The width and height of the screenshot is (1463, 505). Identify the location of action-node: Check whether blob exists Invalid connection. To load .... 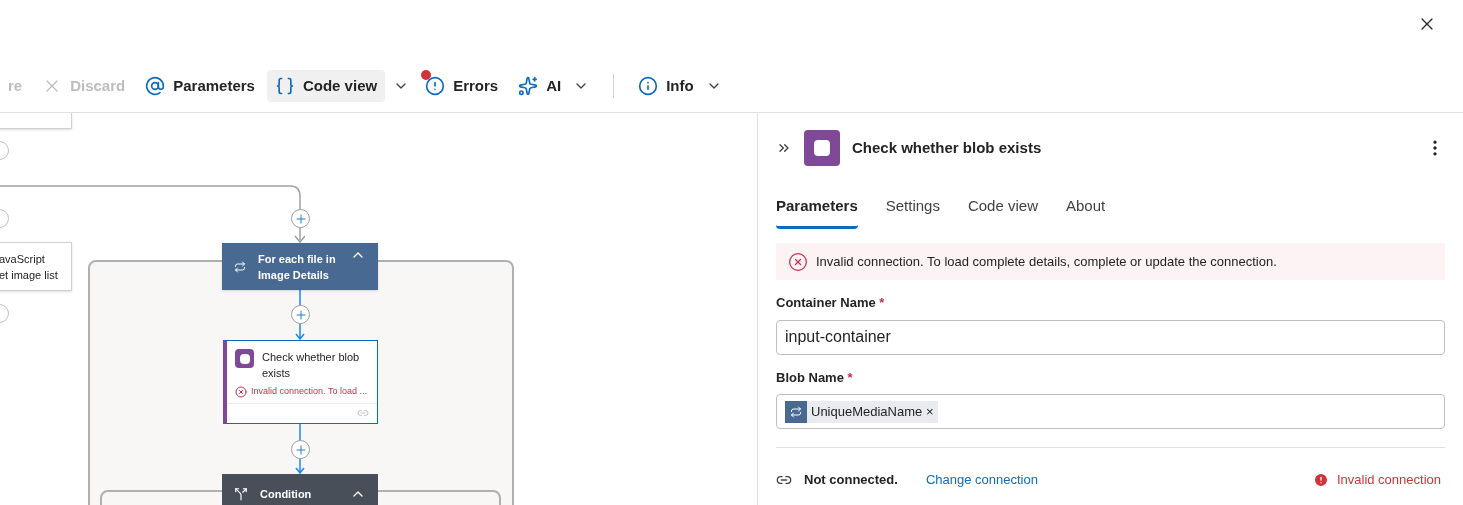
(300, 382).